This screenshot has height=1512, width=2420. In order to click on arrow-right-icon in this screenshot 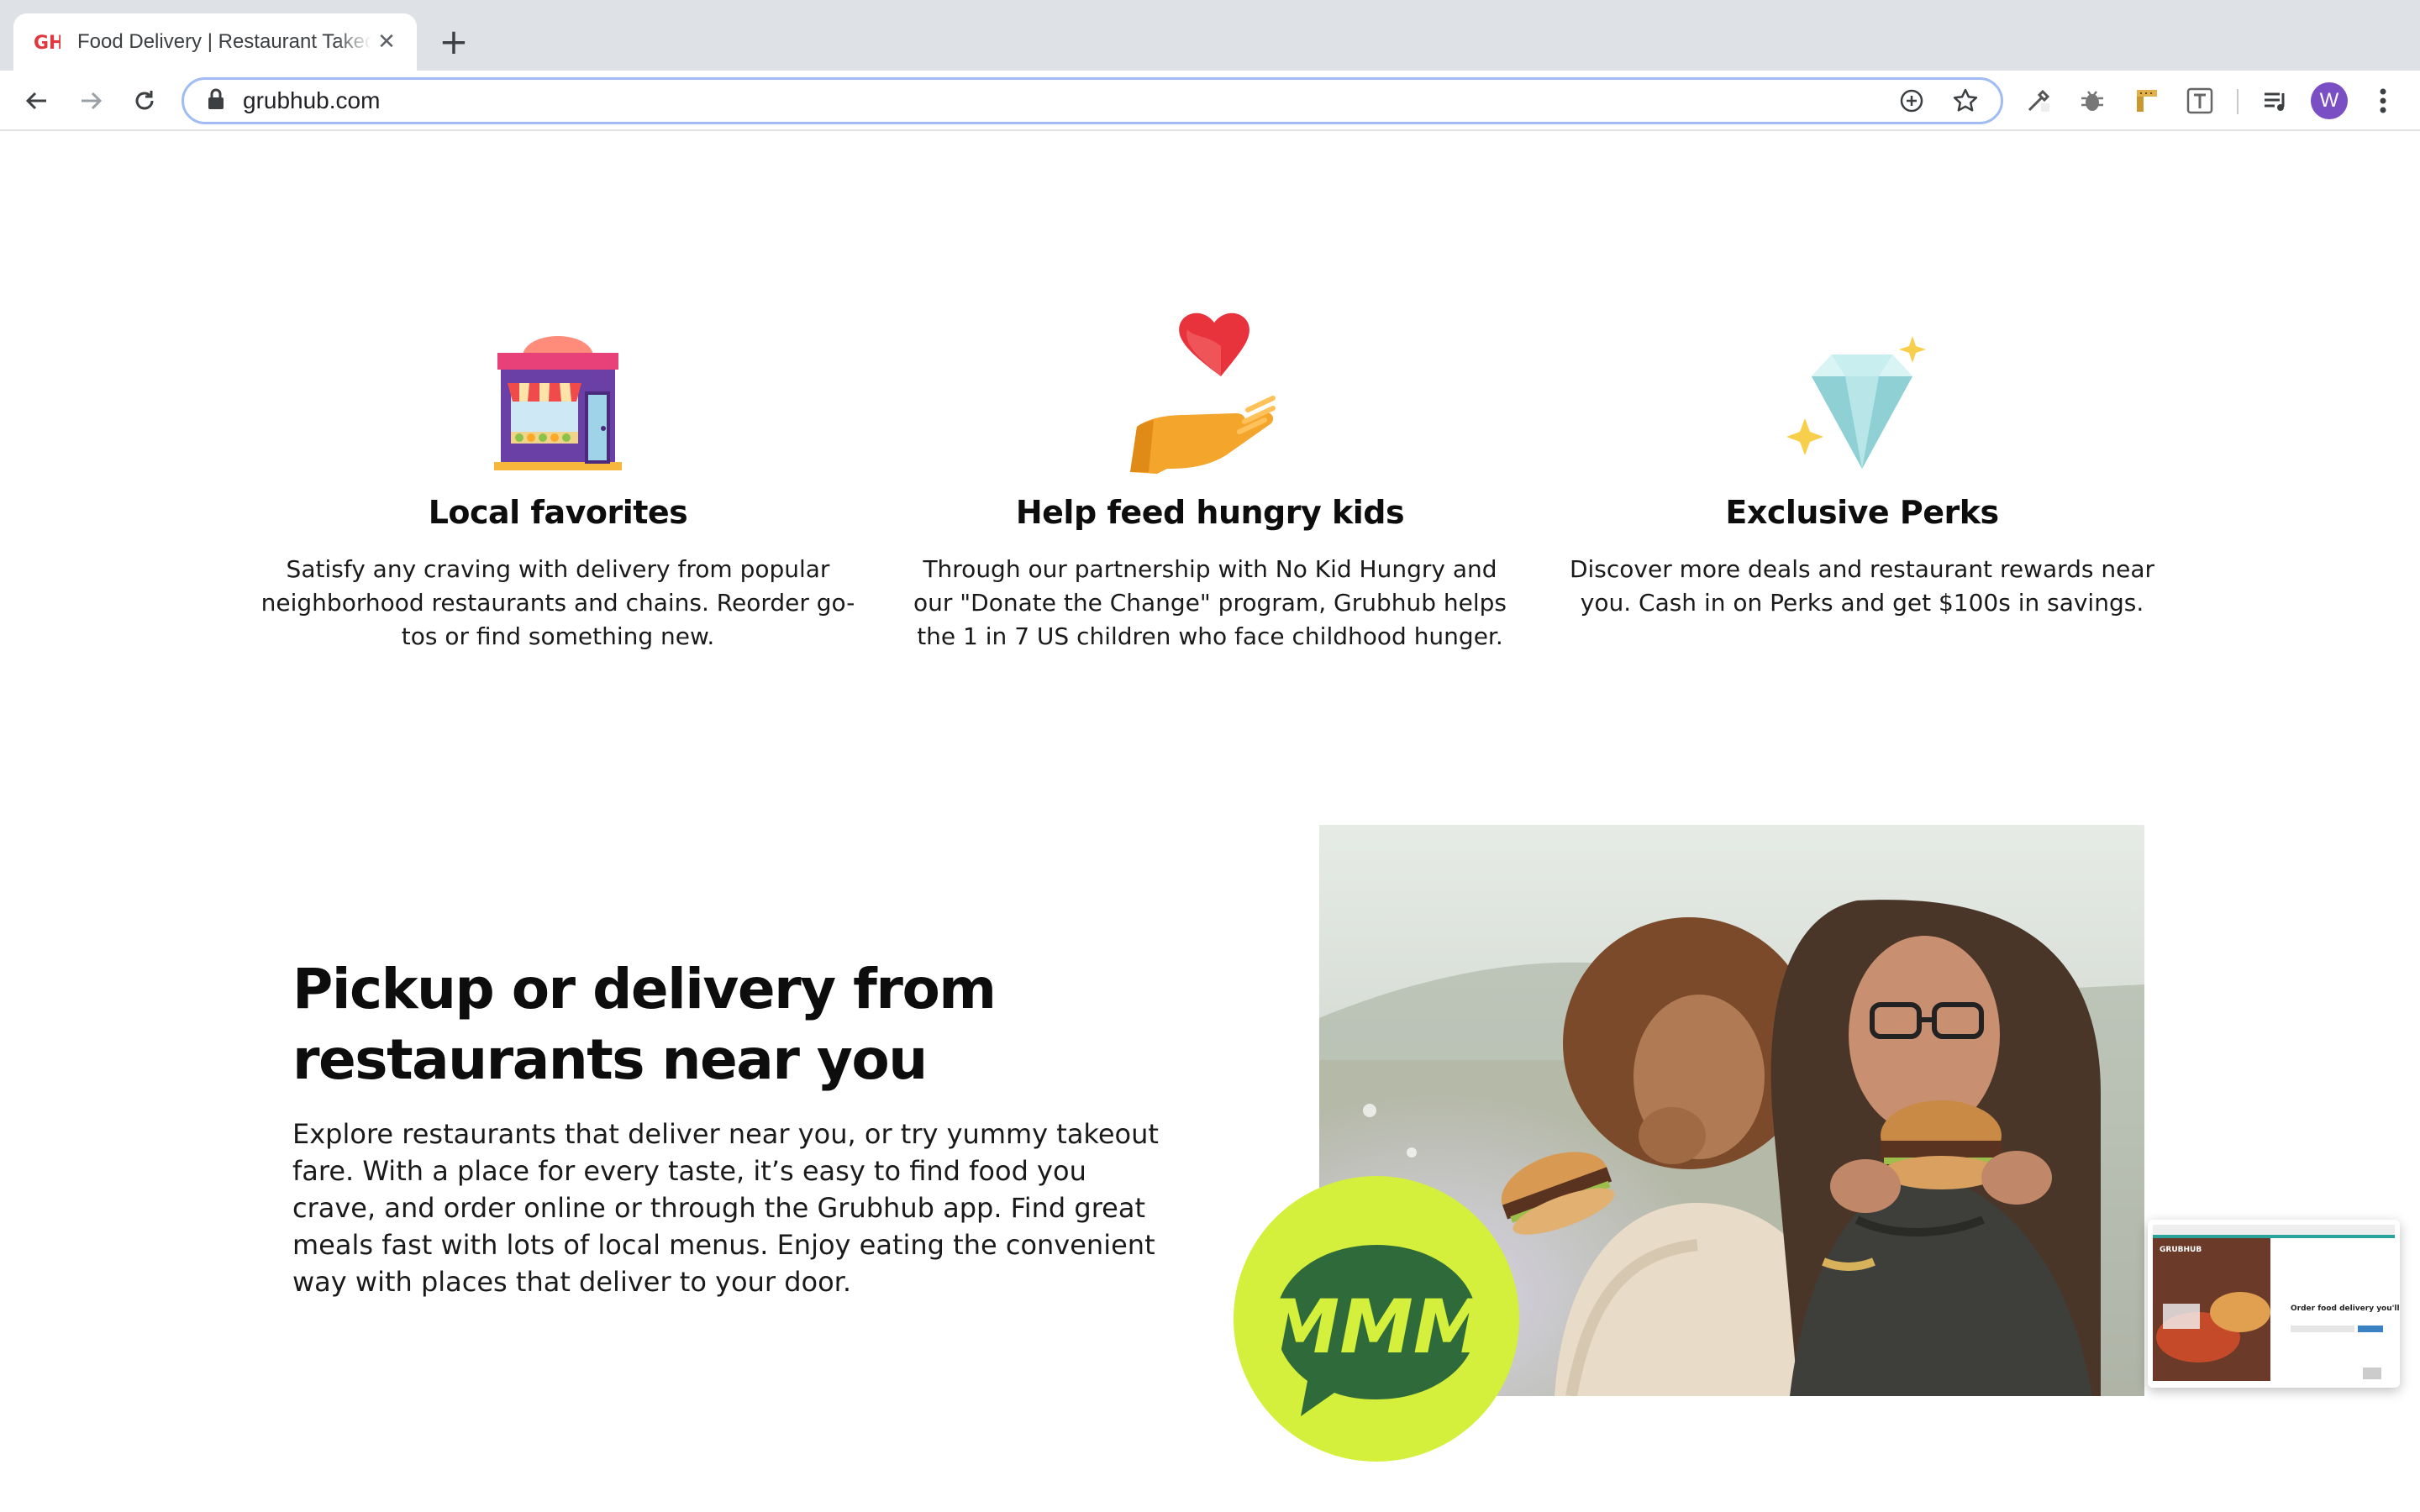, I will do `click(92, 101)`.